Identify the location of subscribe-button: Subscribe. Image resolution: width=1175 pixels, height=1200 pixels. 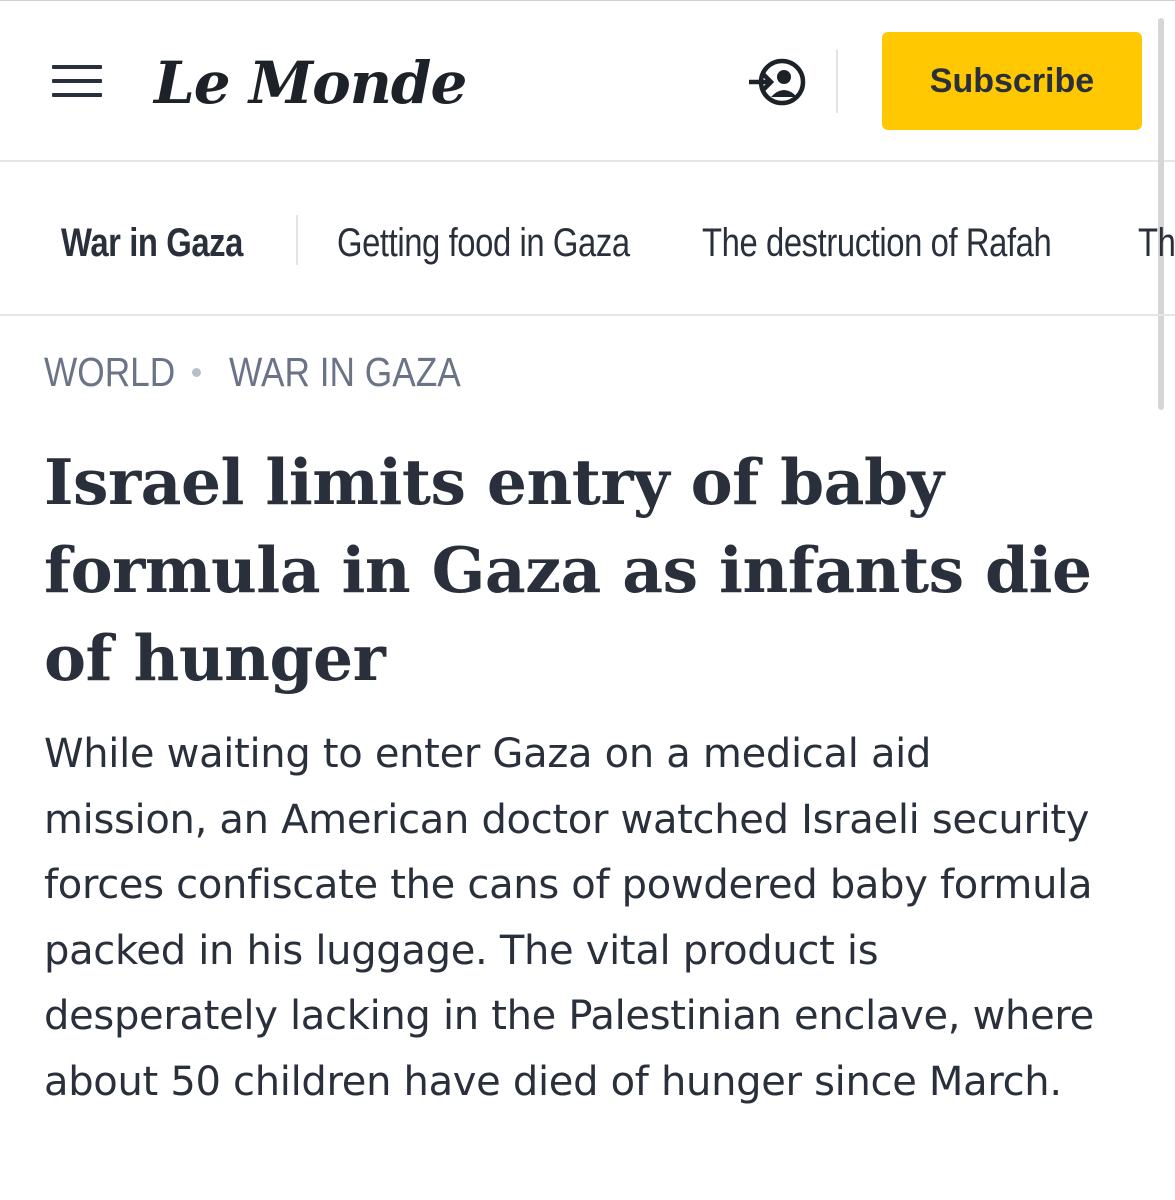
(1012, 81).